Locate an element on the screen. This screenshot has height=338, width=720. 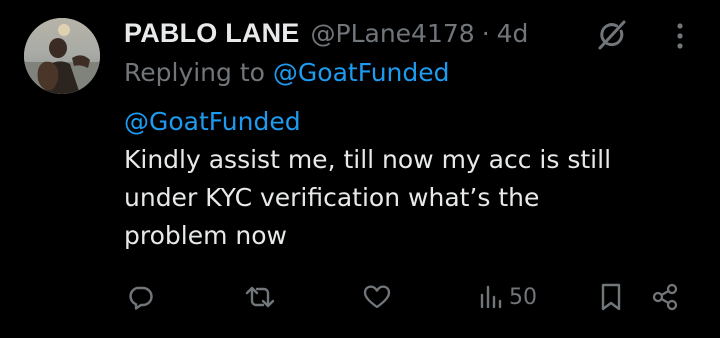
retweet-button is located at coordinates (260, 297).